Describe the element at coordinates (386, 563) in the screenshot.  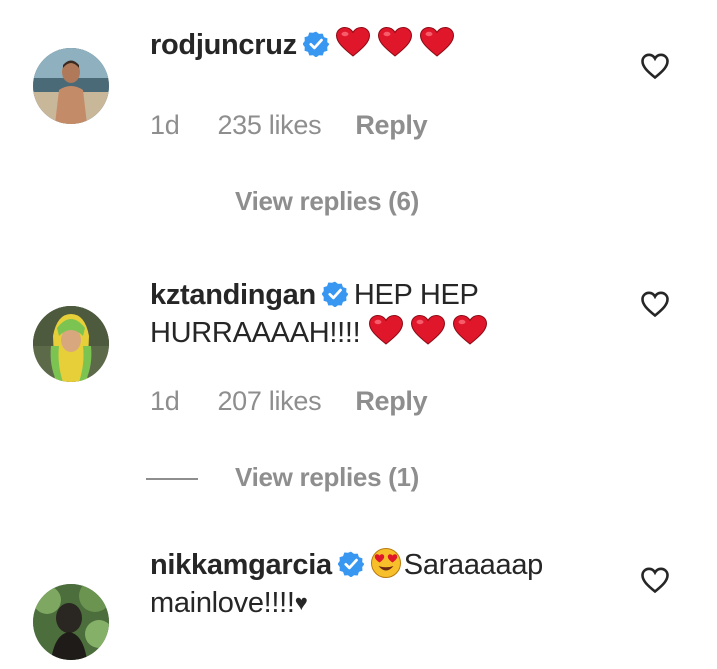
I see `heart-eyes-emoji-icon` at that location.